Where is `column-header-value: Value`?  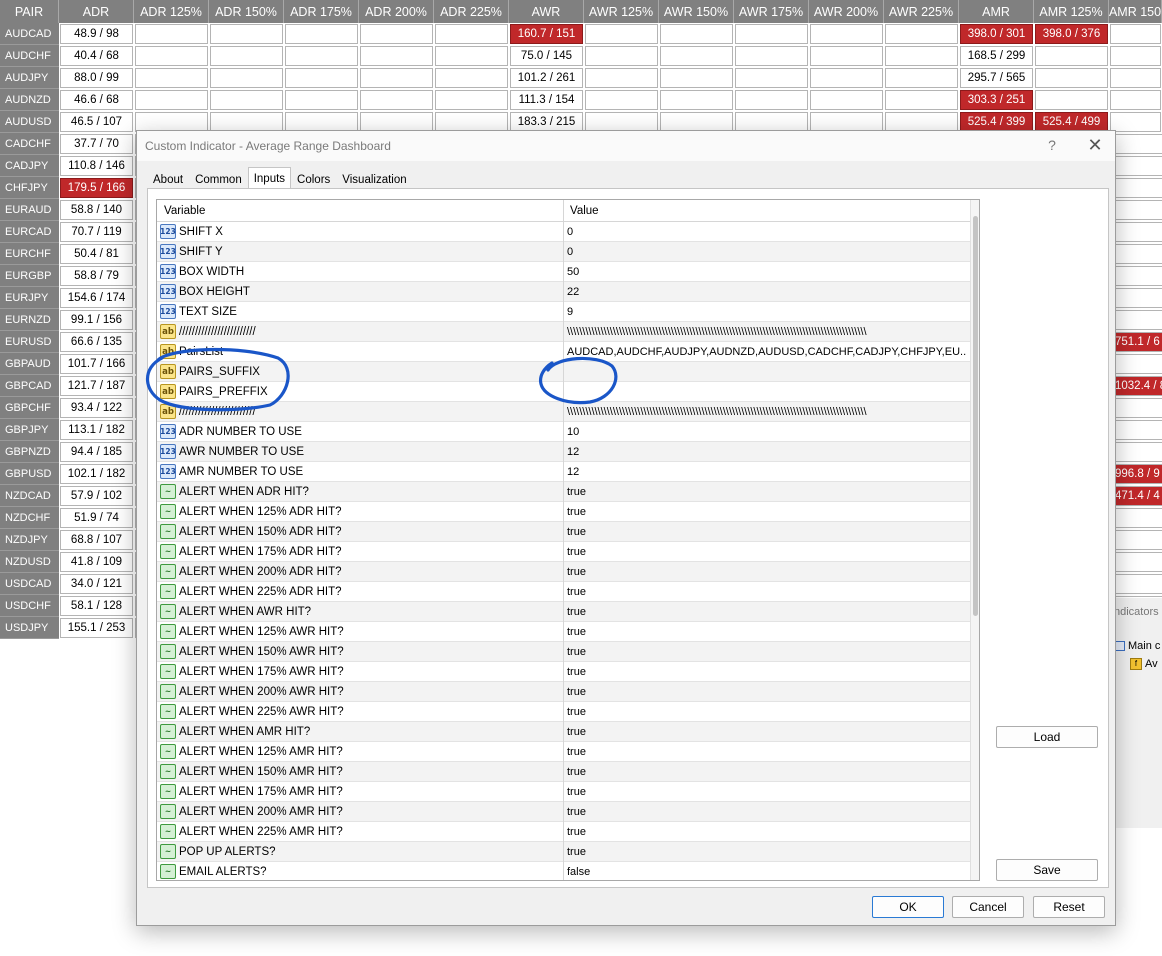 column-header-value: Value is located at coordinates (584, 211).